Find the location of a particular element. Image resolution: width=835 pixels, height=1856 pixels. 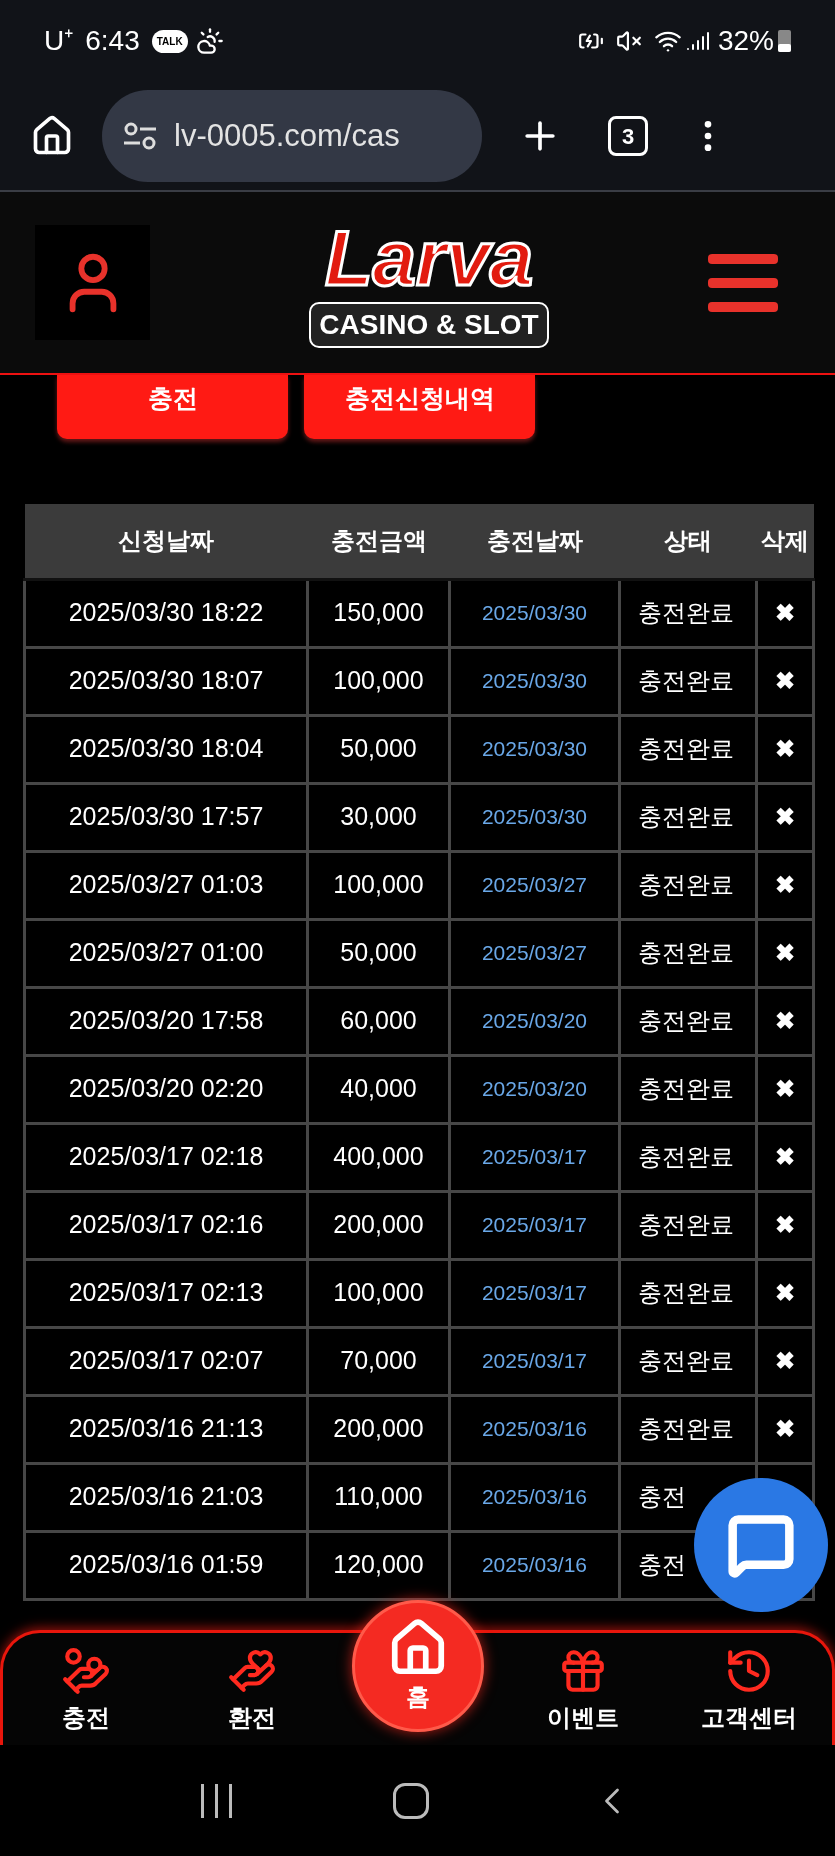

table-cell: 2025/03/16 21:03 is located at coordinates (166, 1497).